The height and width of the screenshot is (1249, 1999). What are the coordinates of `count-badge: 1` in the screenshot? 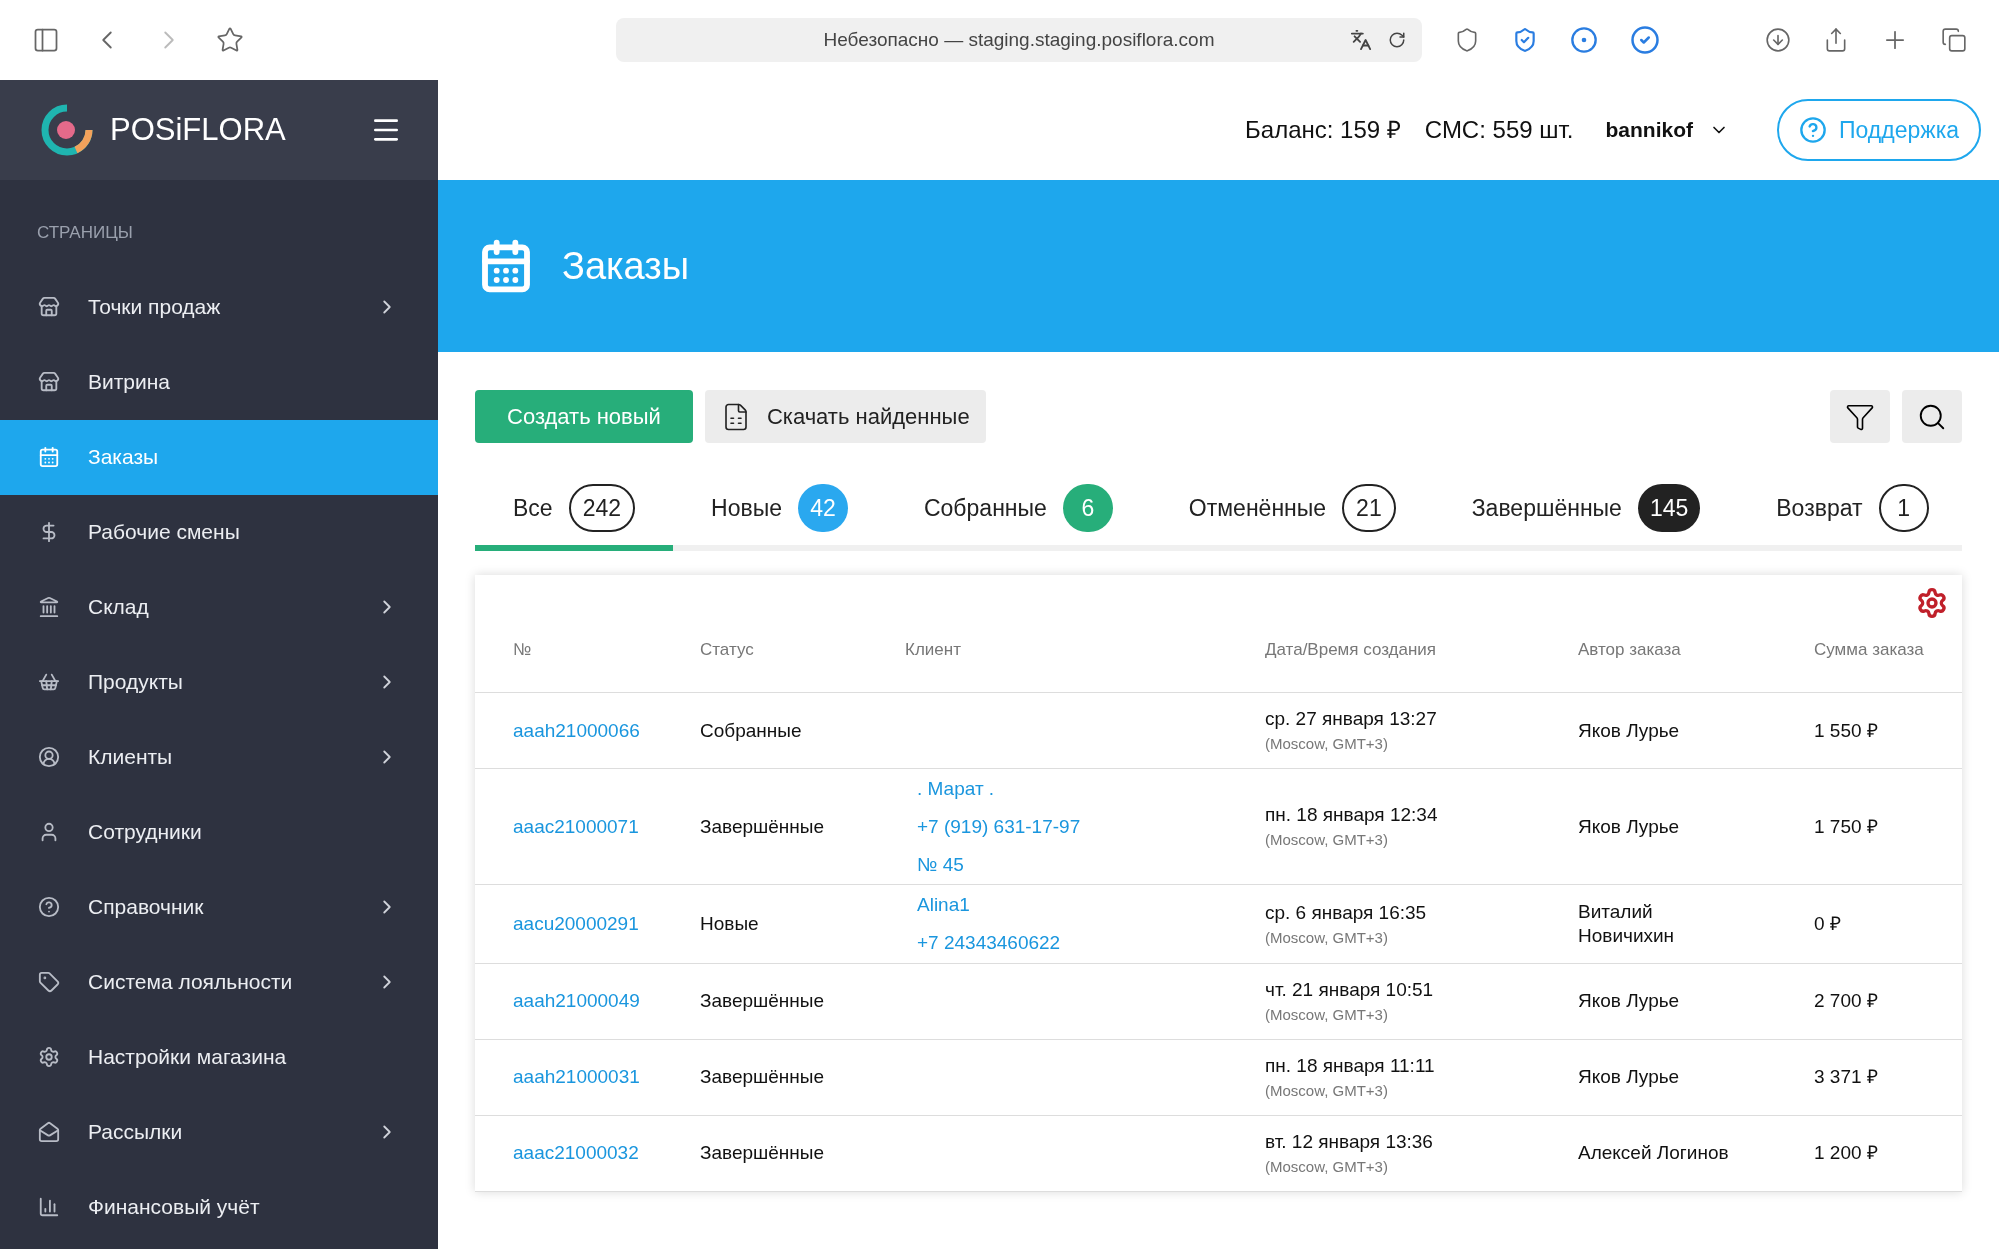 It's located at (1903, 508).